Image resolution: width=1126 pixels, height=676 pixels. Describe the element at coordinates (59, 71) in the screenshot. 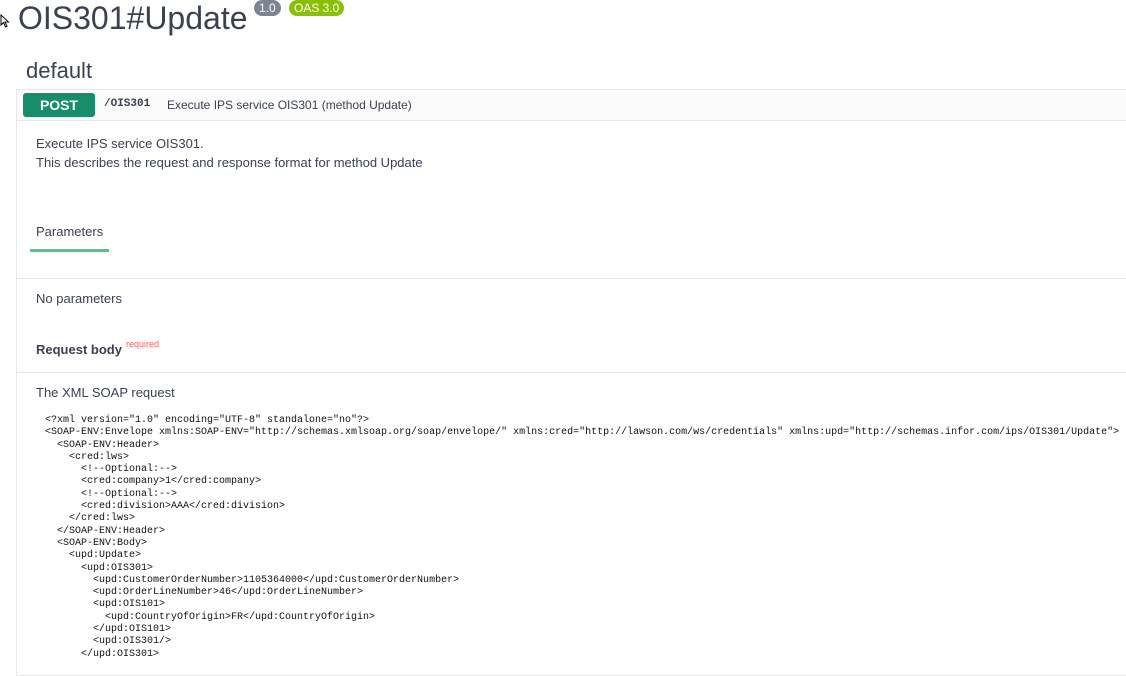

I see `tag-section-title: default` at that location.